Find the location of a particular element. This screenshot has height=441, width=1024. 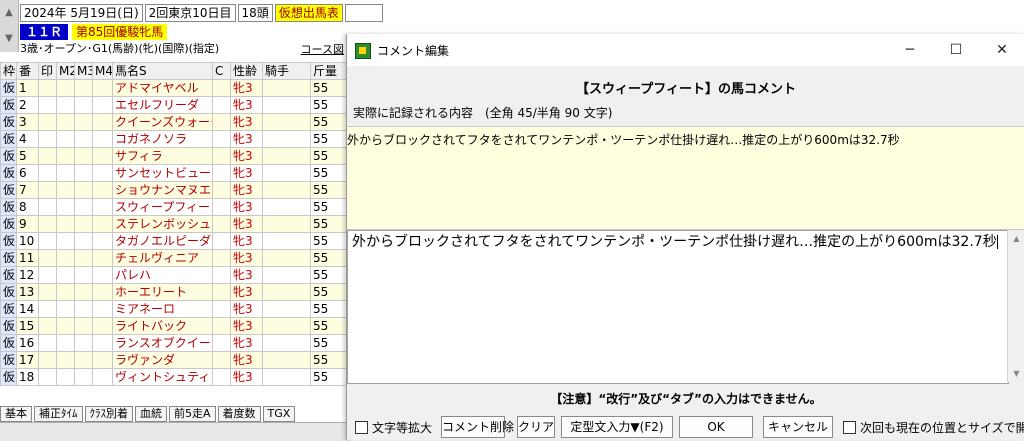

cancel-button: キャンセル is located at coordinates (798, 427).